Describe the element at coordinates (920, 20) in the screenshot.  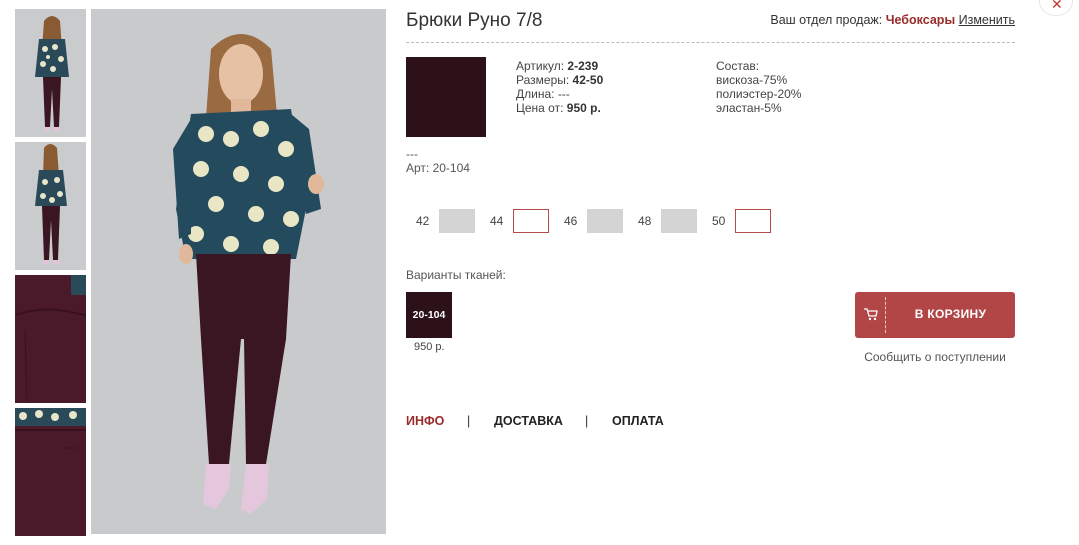
I see `department-city: Чебоксары` at that location.